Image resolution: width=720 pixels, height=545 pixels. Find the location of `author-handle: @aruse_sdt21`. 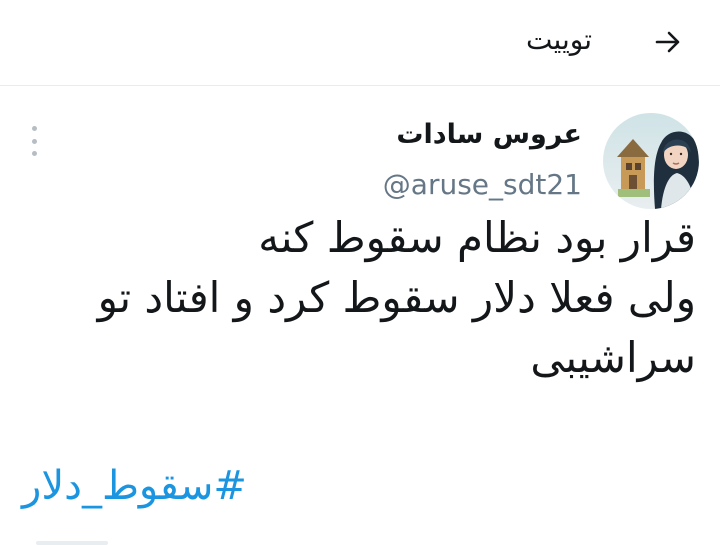

author-handle: @aruse_sdt21 is located at coordinates (482, 185).